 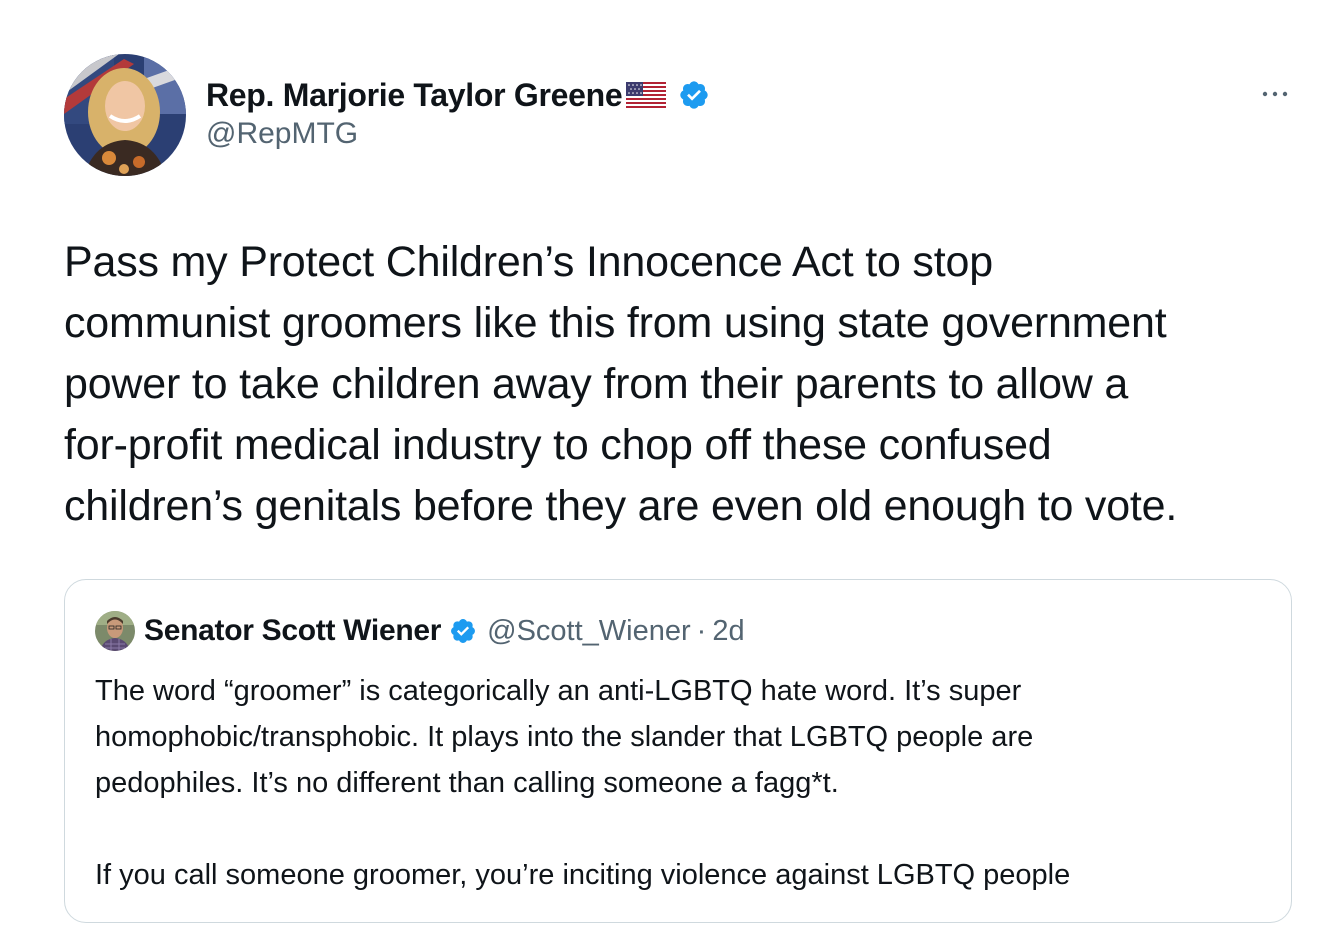 I want to click on us-flag-icon, so click(x=646, y=95).